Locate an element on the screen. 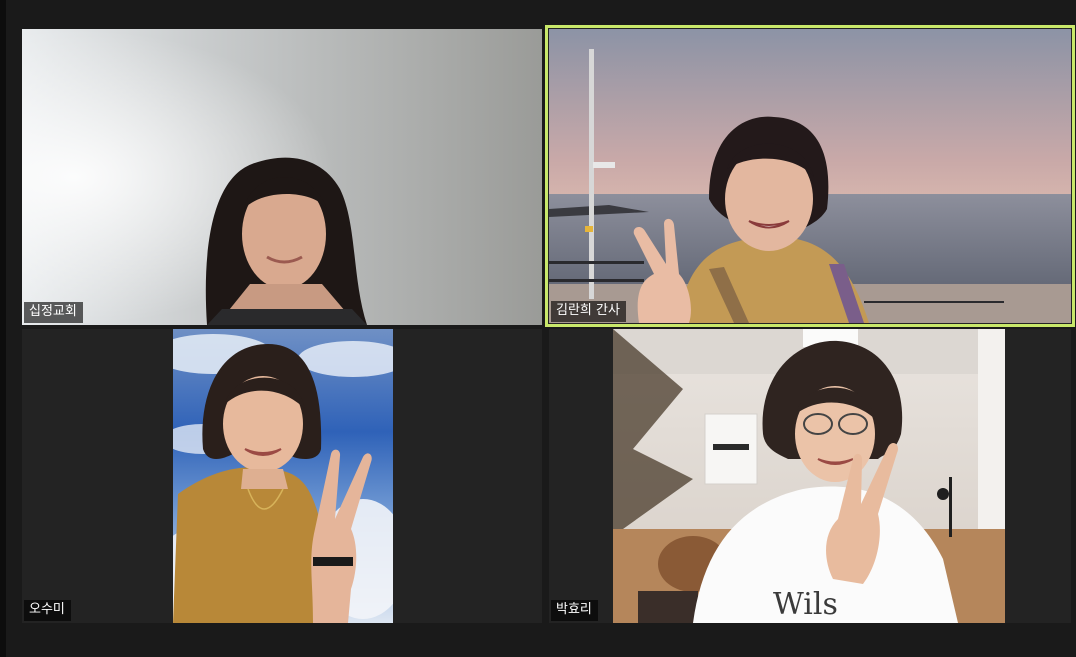 Image resolution: width=1076 pixels, height=657 pixels. svg-text: Wils is located at coordinates (805, 604).